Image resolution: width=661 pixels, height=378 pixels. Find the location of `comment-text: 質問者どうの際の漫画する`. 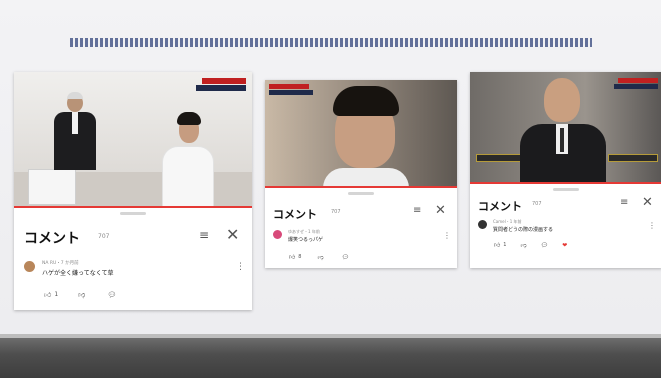

comment-text: 質問者どうの際の漫画する is located at coordinates (523, 230).